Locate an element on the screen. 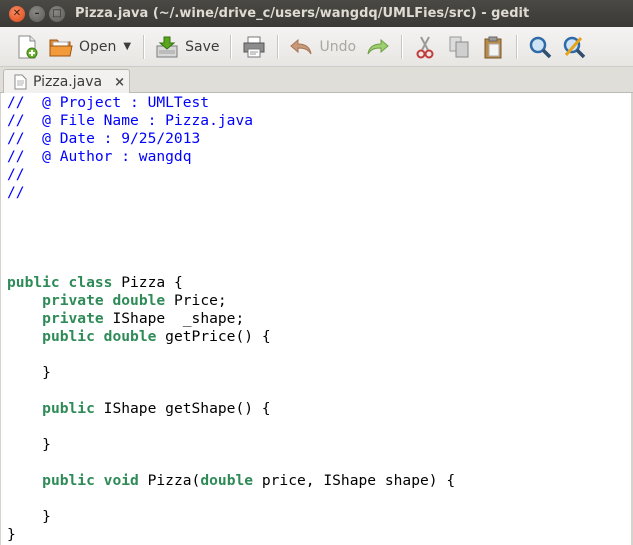  magnifier-icon is located at coordinates (540, 47).